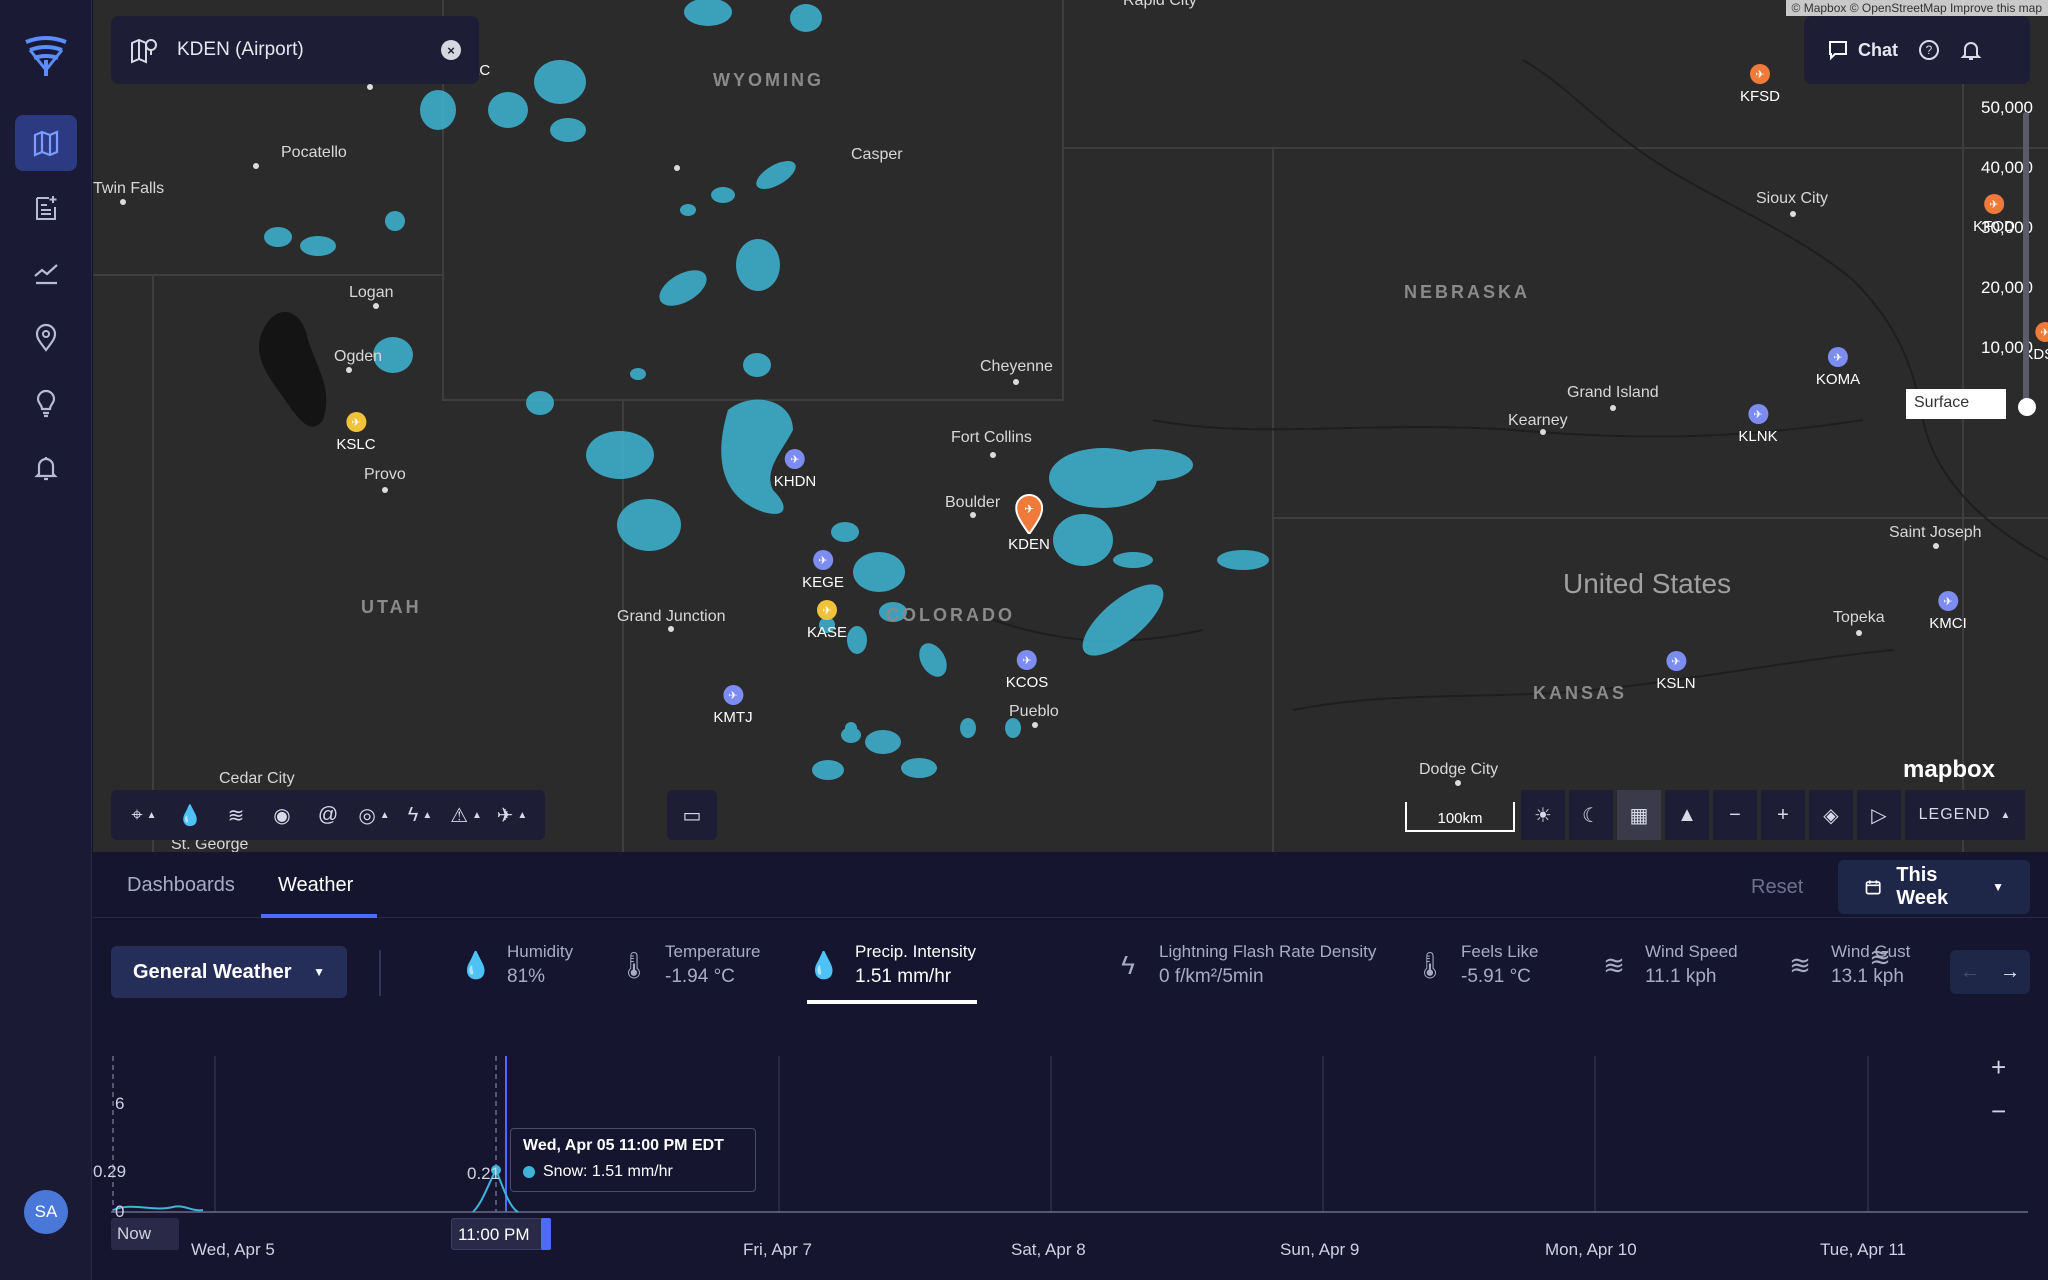  Describe the element at coordinates (1879, 815) in the screenshot. I see `playback-button: ▷` at that location.